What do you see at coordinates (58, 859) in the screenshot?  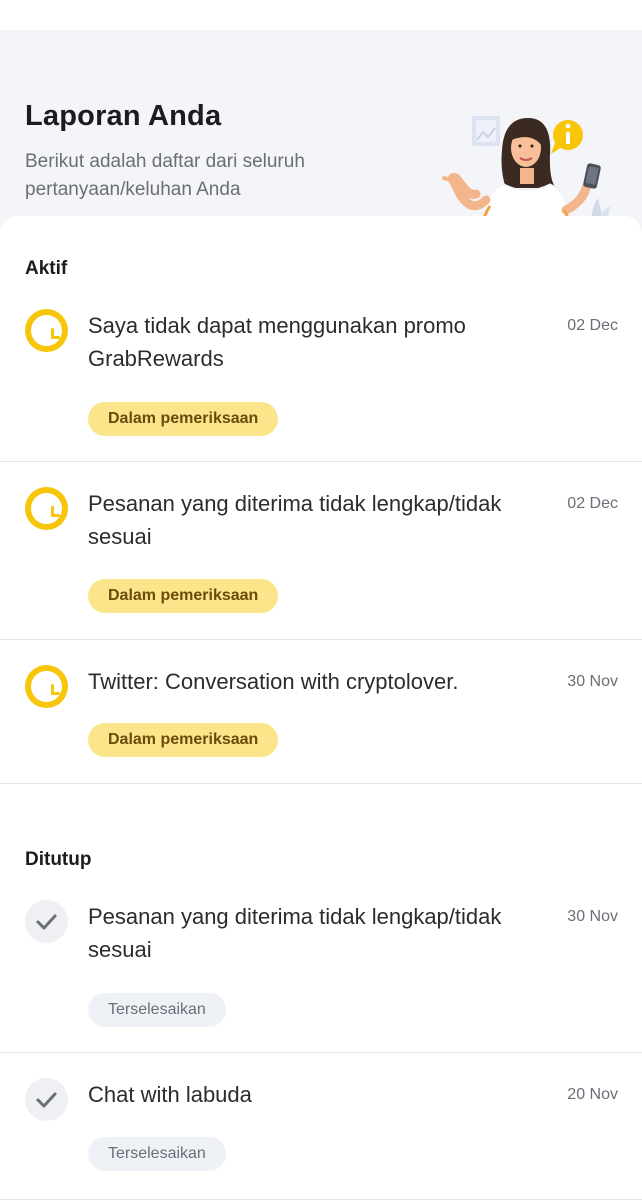 I see `section-title-closed: Ditutup` at bounding box center [58, 859].